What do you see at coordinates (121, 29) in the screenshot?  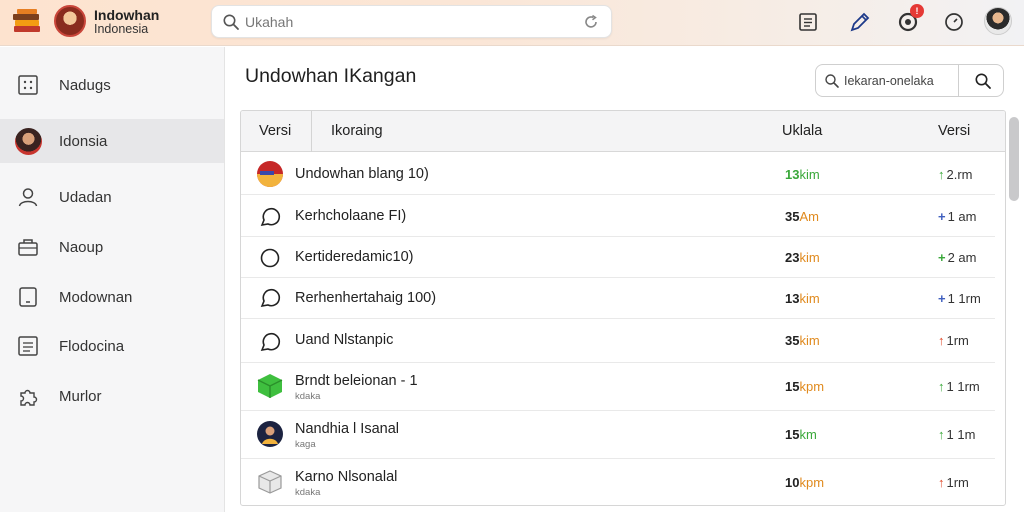 I see `brand-subtitle: Indonesia` at bounding box center [121, 29].